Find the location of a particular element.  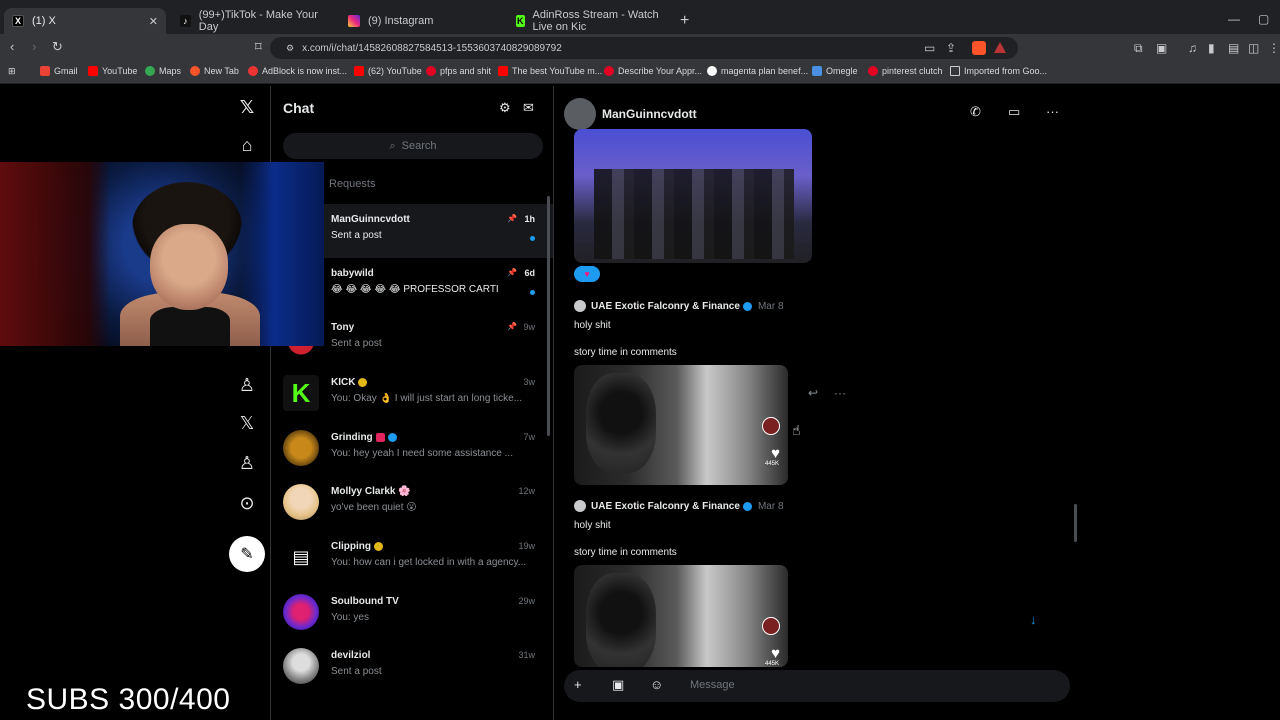

heart-reaction-icon: ♥ is located at coordinates (587, 274).